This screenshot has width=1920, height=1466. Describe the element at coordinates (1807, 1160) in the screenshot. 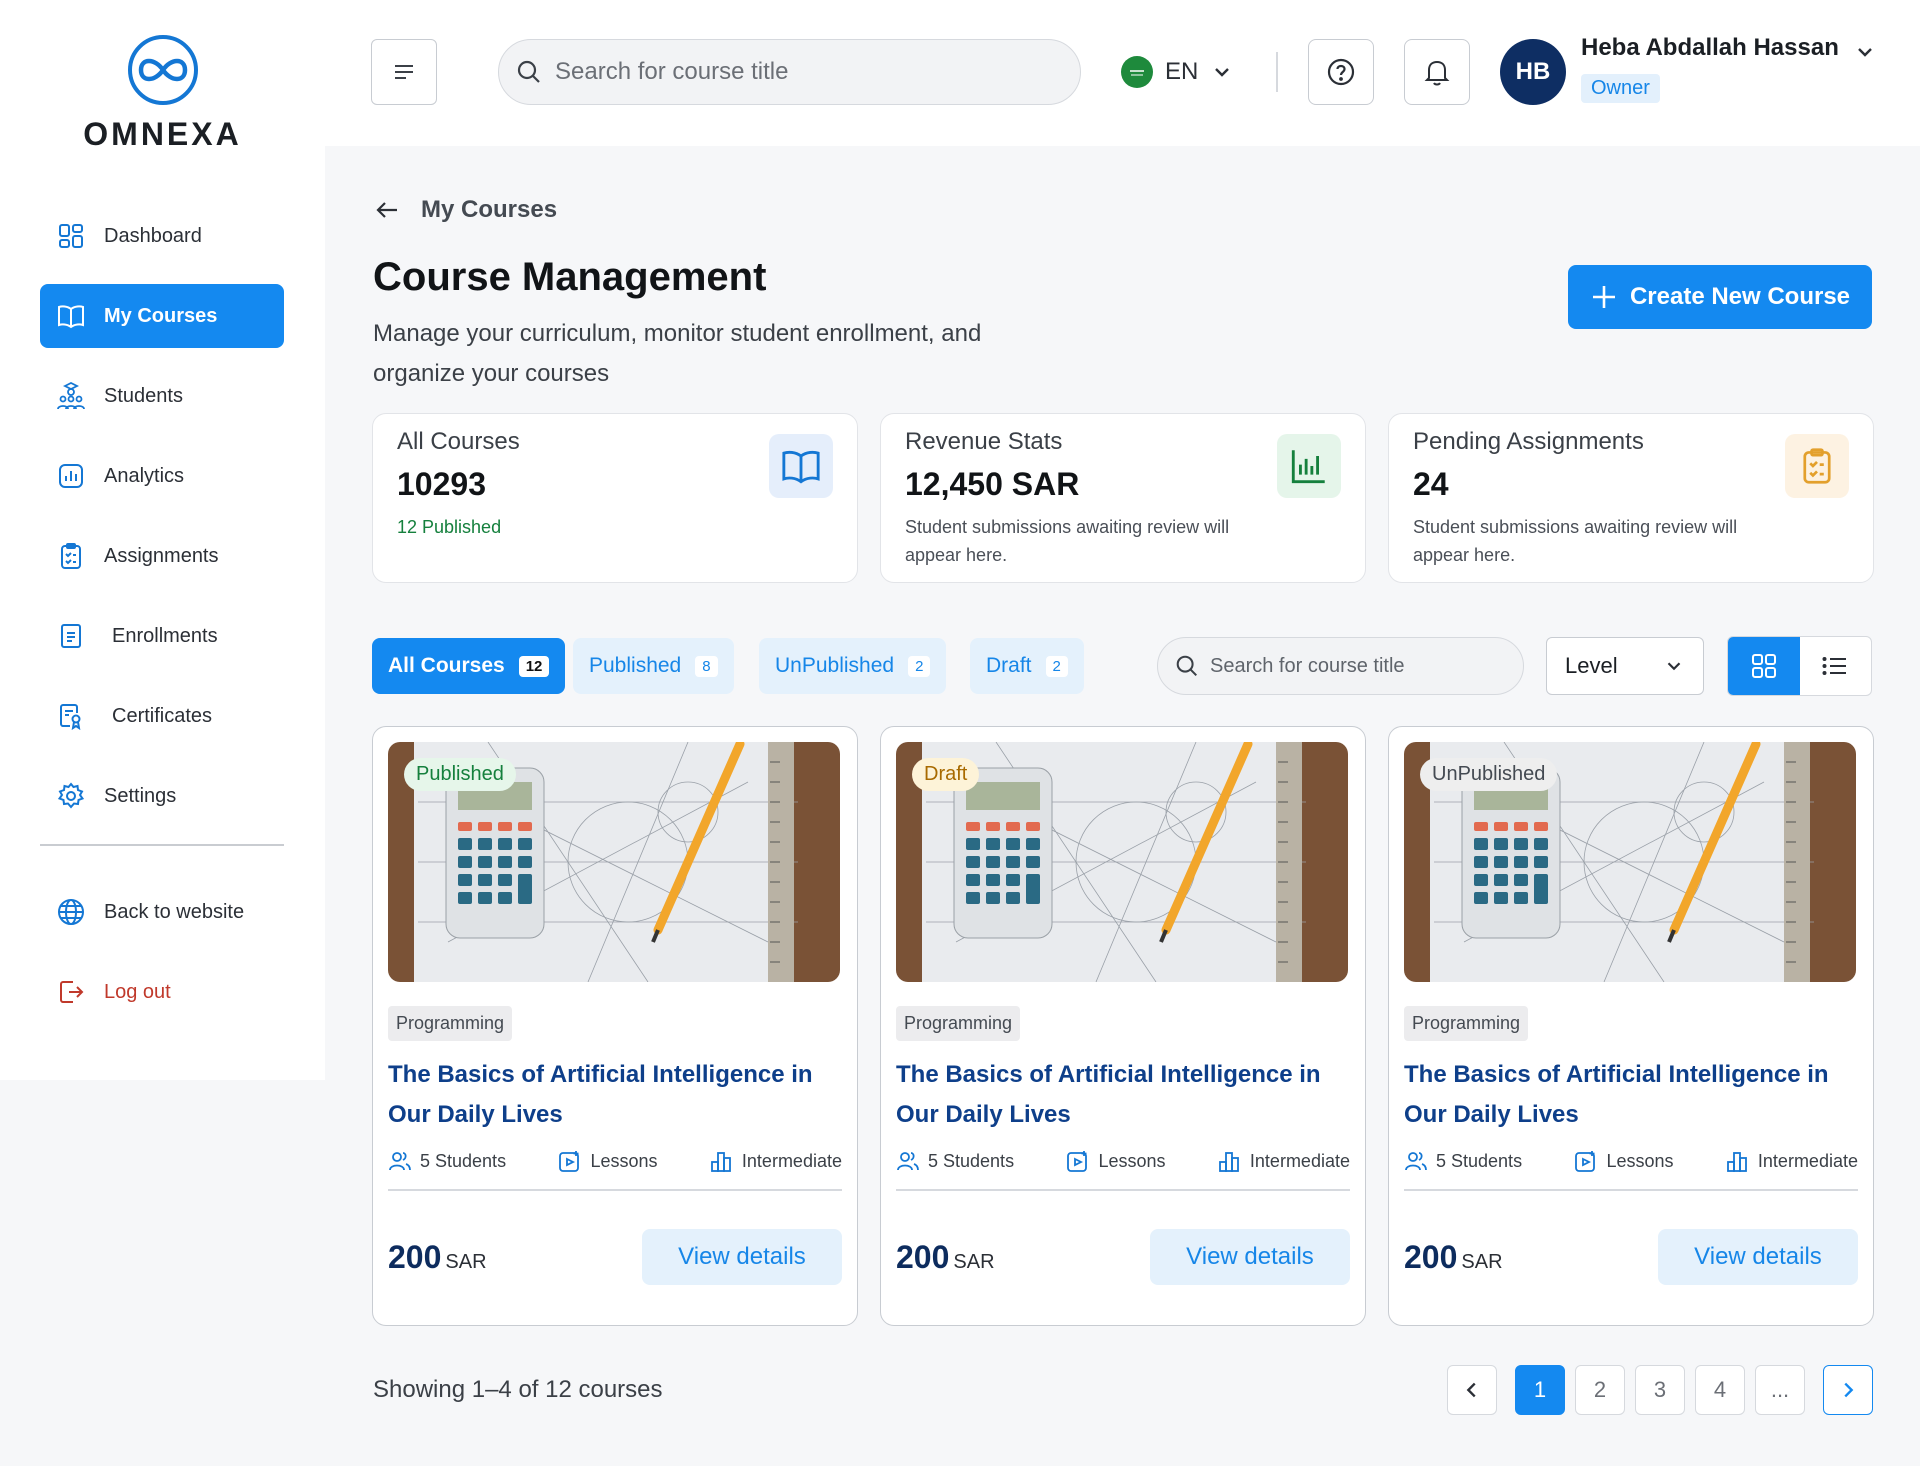

I see `level-label: Intermediate` at that location.